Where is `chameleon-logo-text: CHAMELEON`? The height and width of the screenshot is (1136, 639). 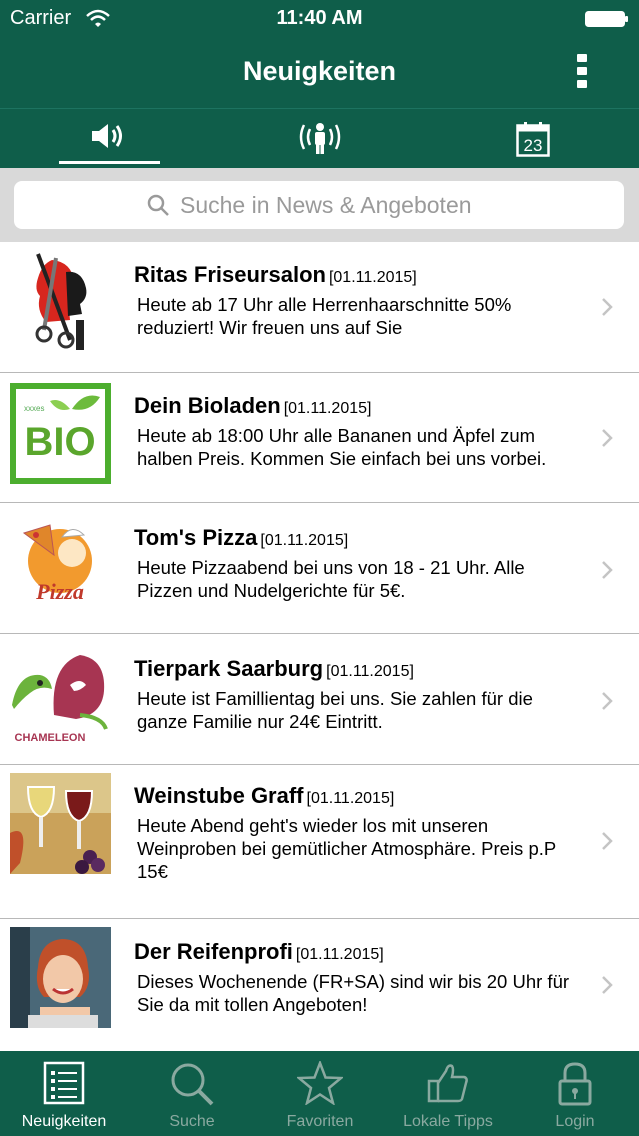 chameleon-logo-text: CHAMELEON is located at coordinates (50, 738).